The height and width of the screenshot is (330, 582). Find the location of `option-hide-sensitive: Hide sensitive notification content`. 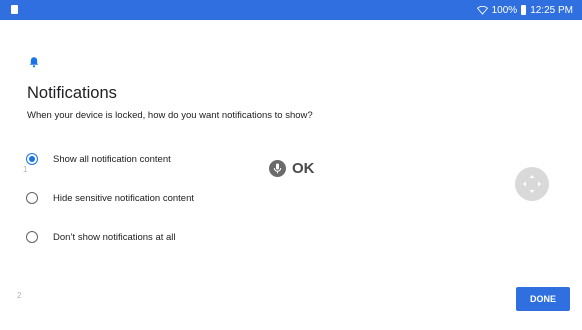

option-hide-sensitive: Hide sensitive notification content is located at coordinates (110, 198).